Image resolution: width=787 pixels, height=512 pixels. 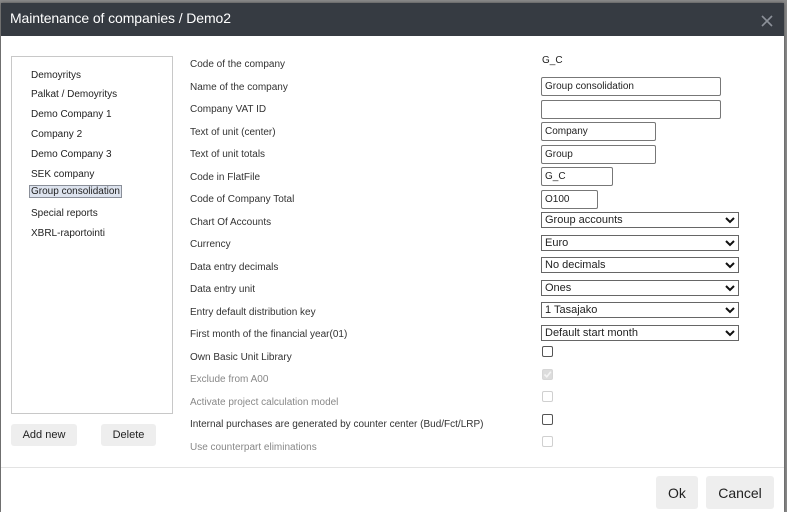 What do you see at coordinates (128, 435) in the screenshot?
I see `delete-button: Delete` at bounding box center [128, 435].